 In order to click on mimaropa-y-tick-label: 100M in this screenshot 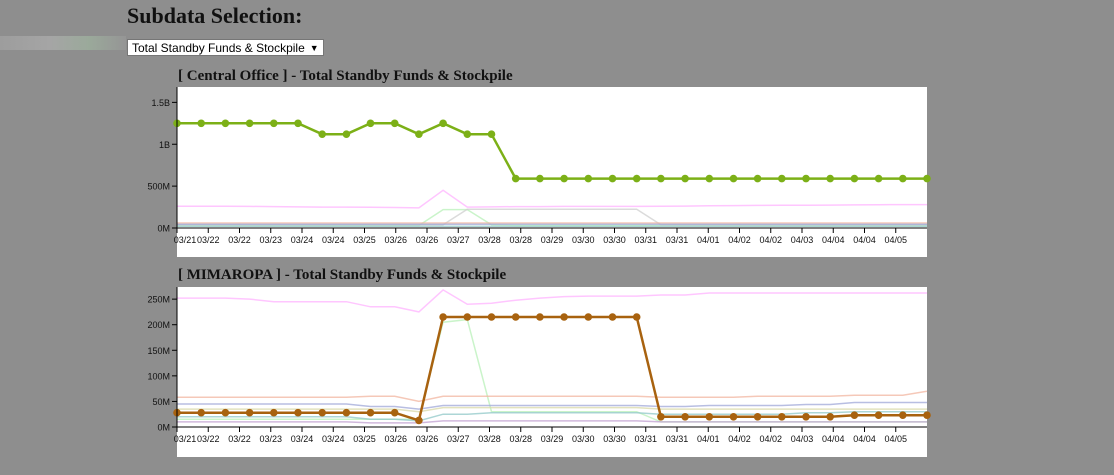, I will do `click(158, 376)`.